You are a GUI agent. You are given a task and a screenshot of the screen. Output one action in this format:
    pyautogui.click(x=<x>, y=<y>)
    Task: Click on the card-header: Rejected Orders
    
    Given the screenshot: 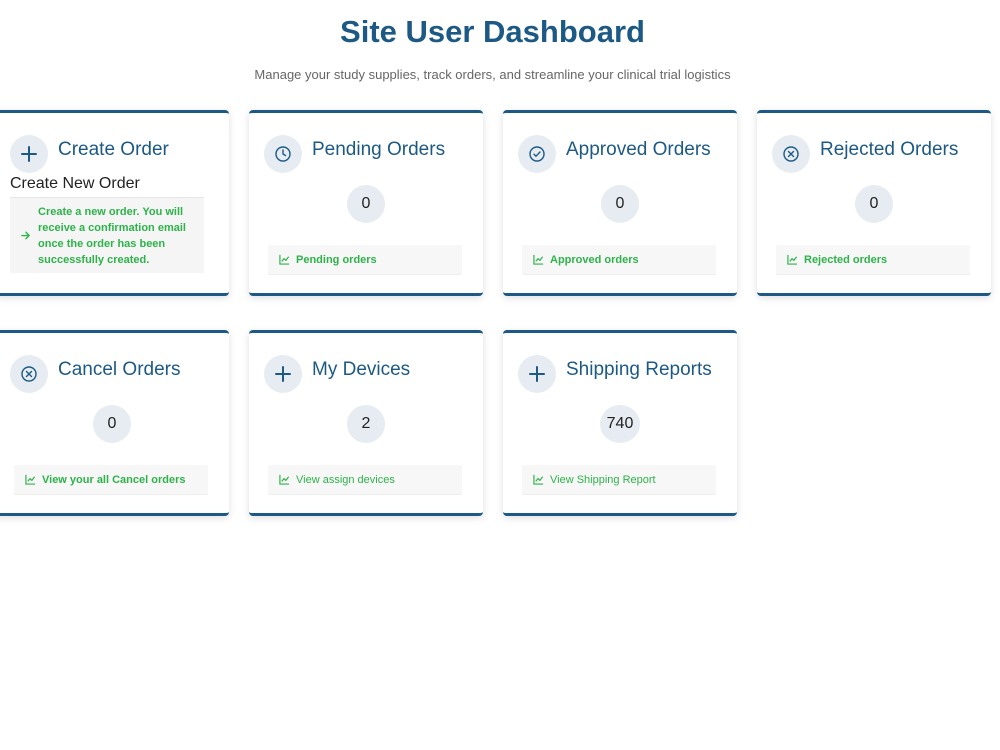 What is the action you would take?
    pyautogui.click(x=865, y=154)
    